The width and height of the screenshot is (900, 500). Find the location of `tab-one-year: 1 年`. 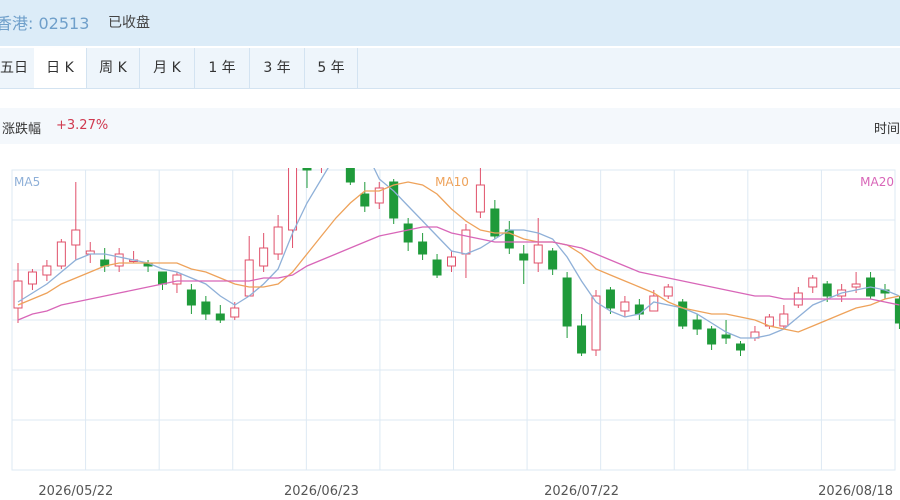

tab-one-year: 1 年 is located at coordinates (222, 68).